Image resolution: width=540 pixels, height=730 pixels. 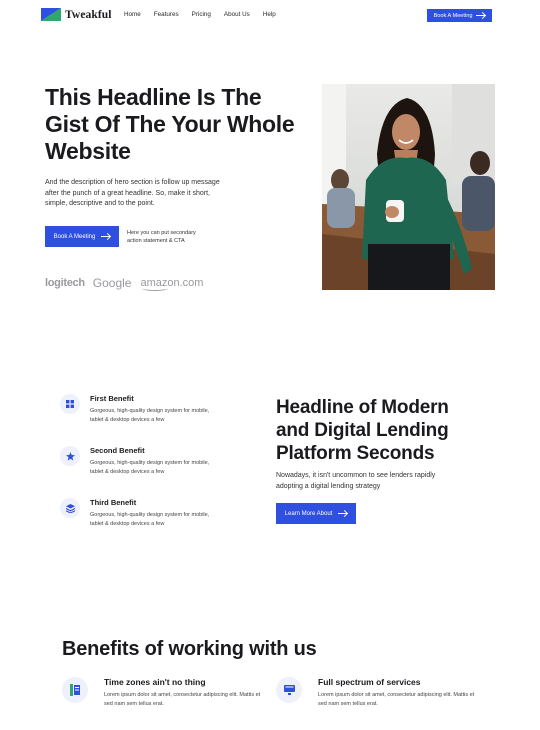 I want to click on menu-item-features: Features, so click(x=166, y=14).